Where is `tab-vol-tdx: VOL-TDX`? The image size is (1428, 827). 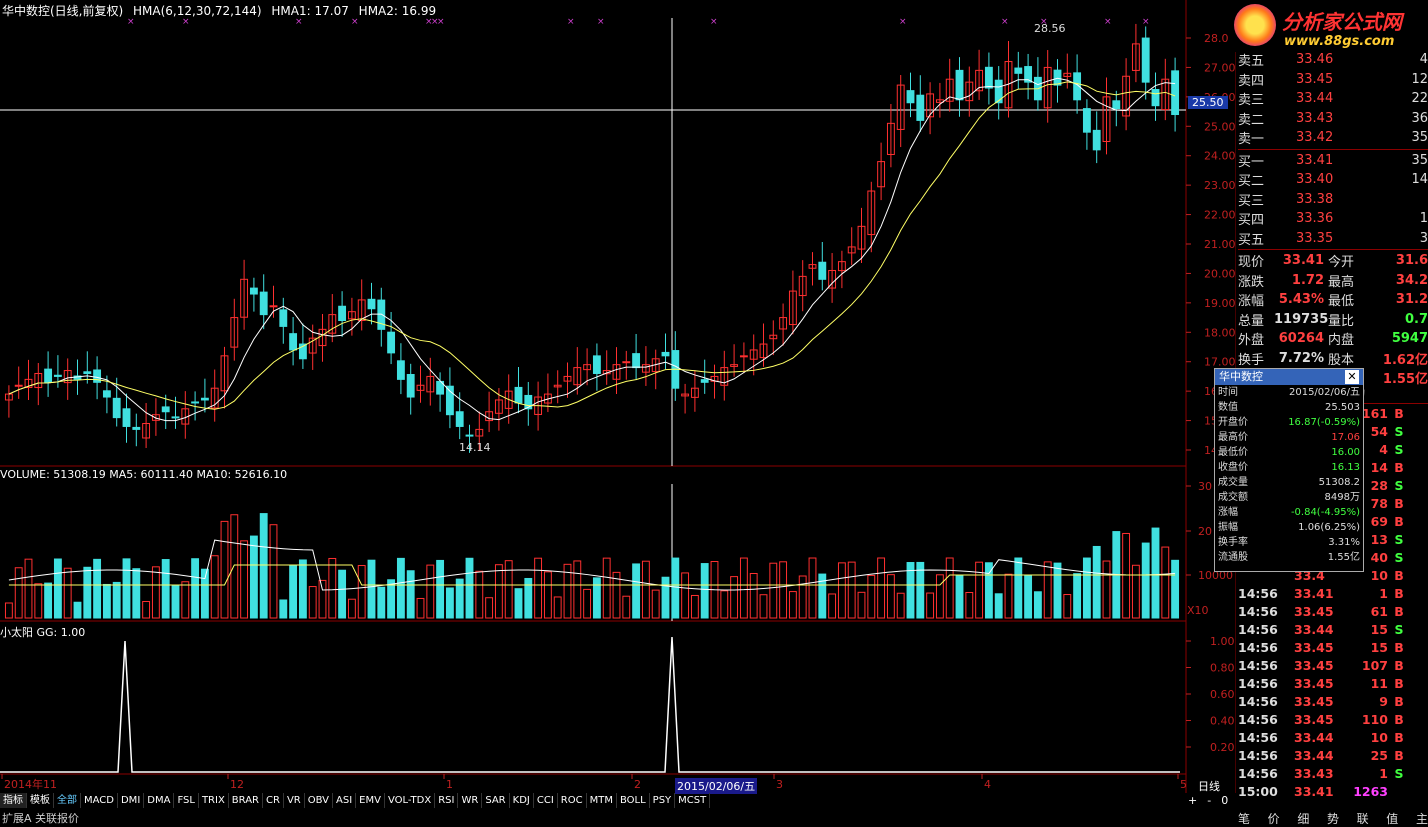
tab-vol-tdx: VOL-TDX is located at coordinates (410, 800).